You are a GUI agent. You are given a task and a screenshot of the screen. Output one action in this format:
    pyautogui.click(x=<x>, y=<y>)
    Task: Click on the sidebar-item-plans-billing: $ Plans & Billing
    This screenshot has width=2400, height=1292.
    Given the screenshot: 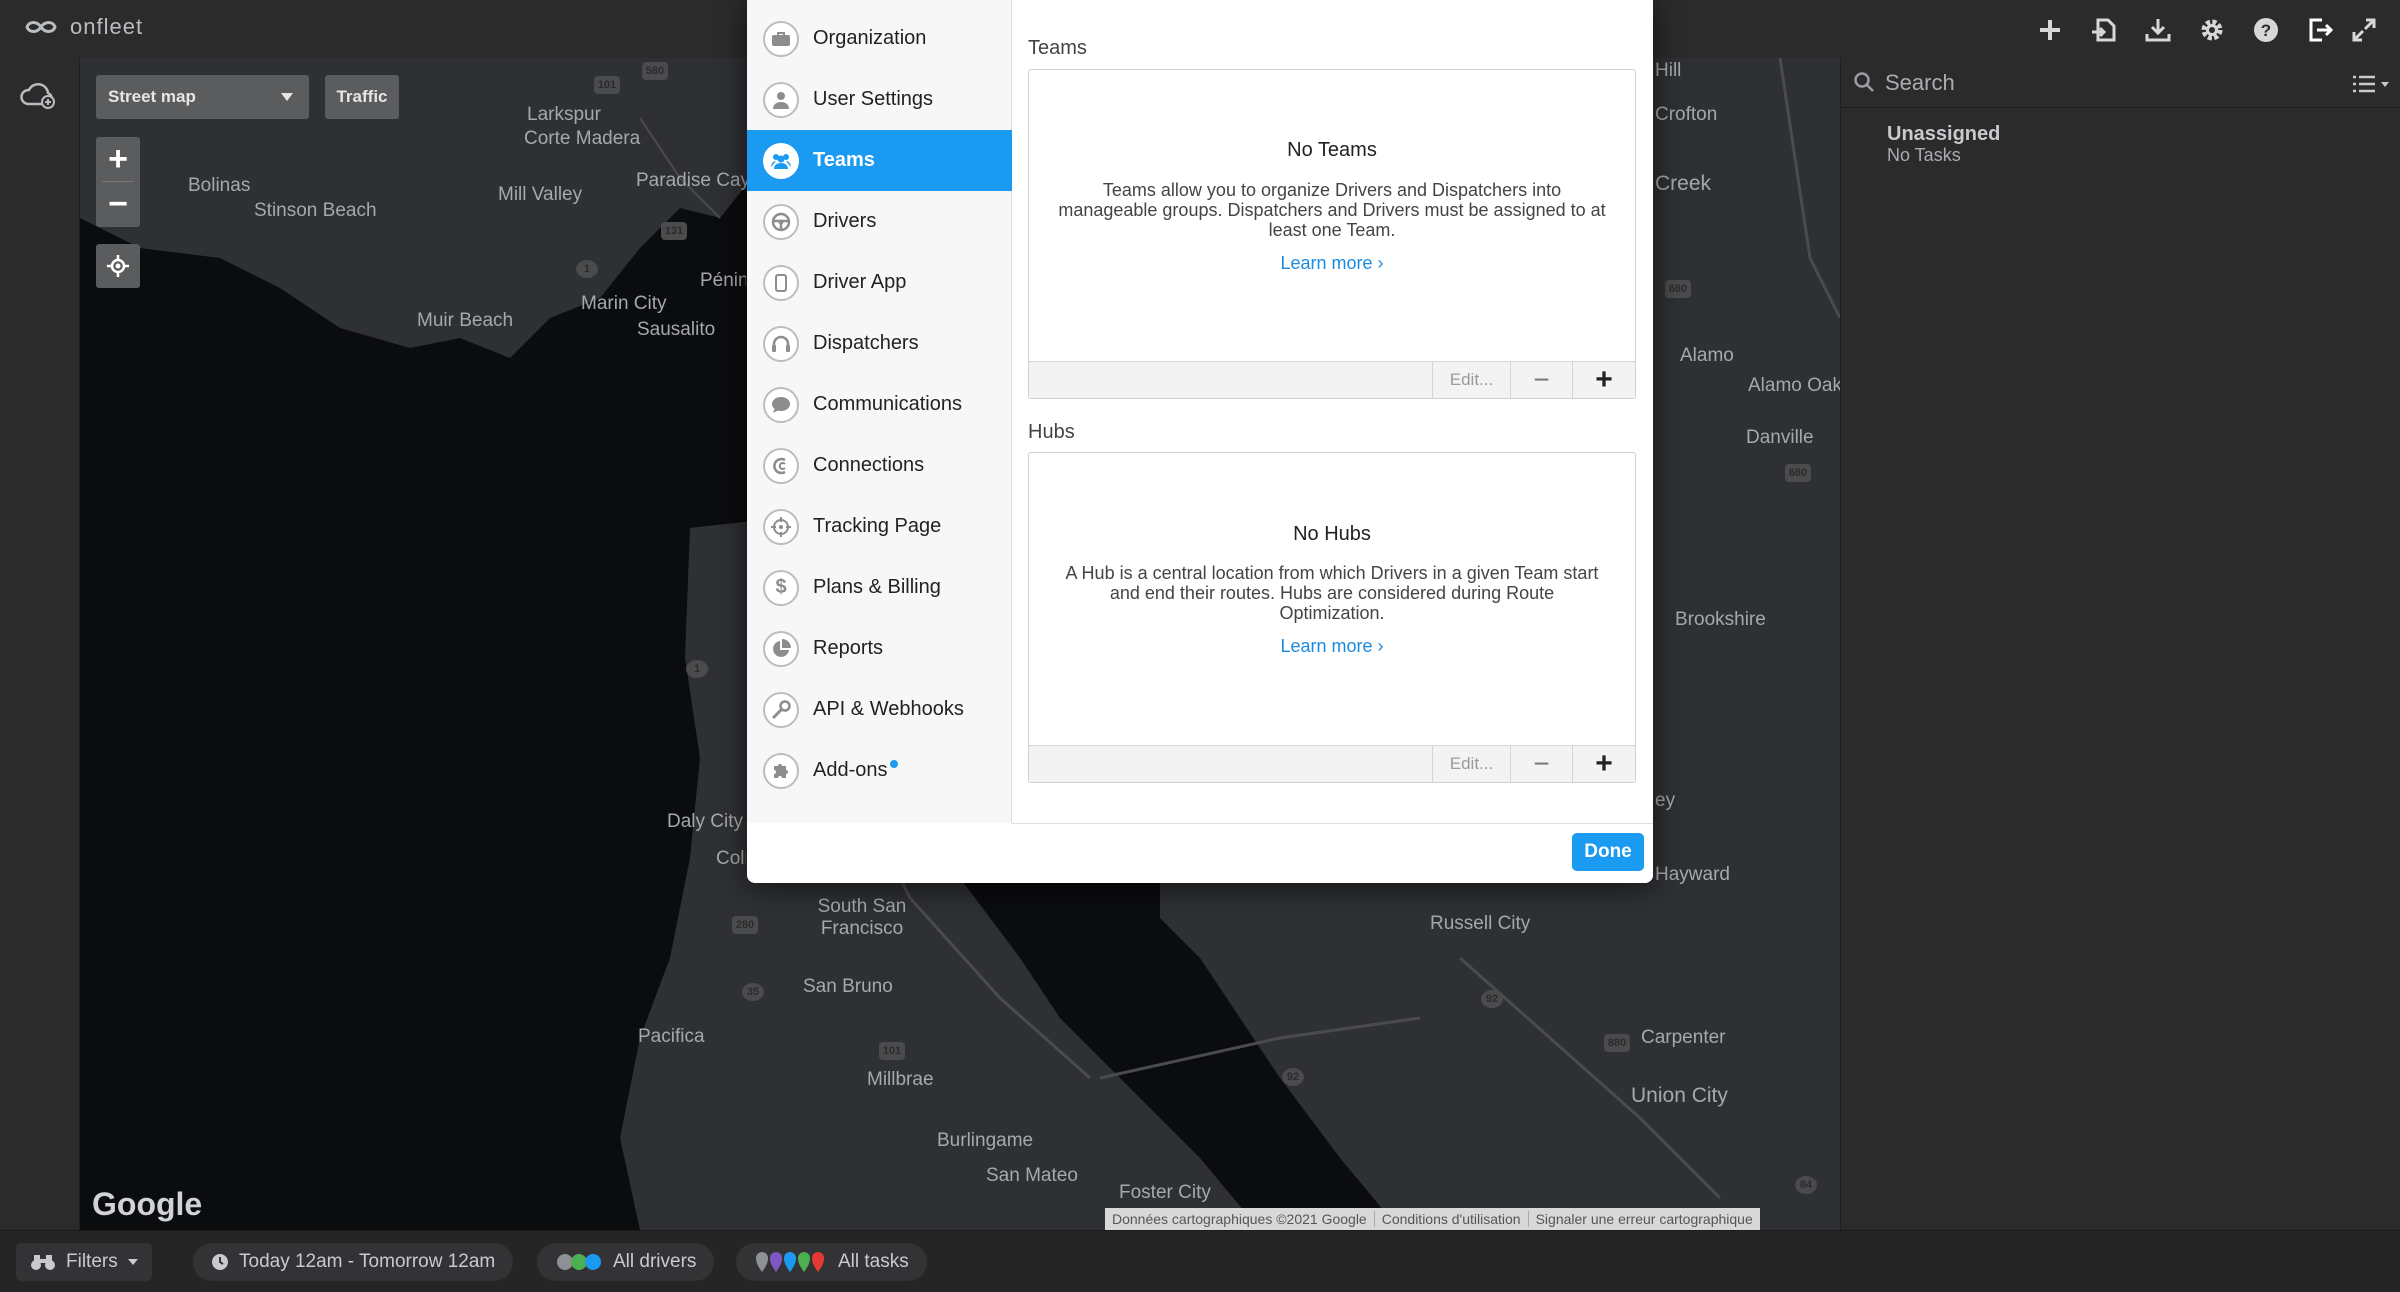 What is the action you would take?
    pyautogui.click(x=879, y=587)
    